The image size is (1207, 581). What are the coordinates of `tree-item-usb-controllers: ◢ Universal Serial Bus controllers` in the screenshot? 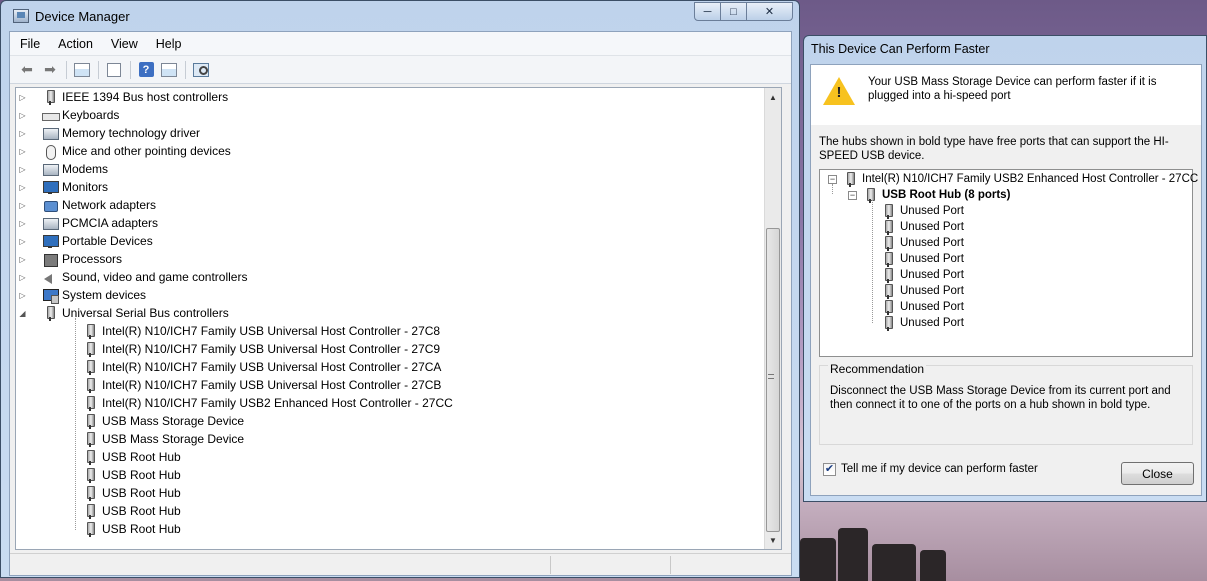 It's located at (124, 313).